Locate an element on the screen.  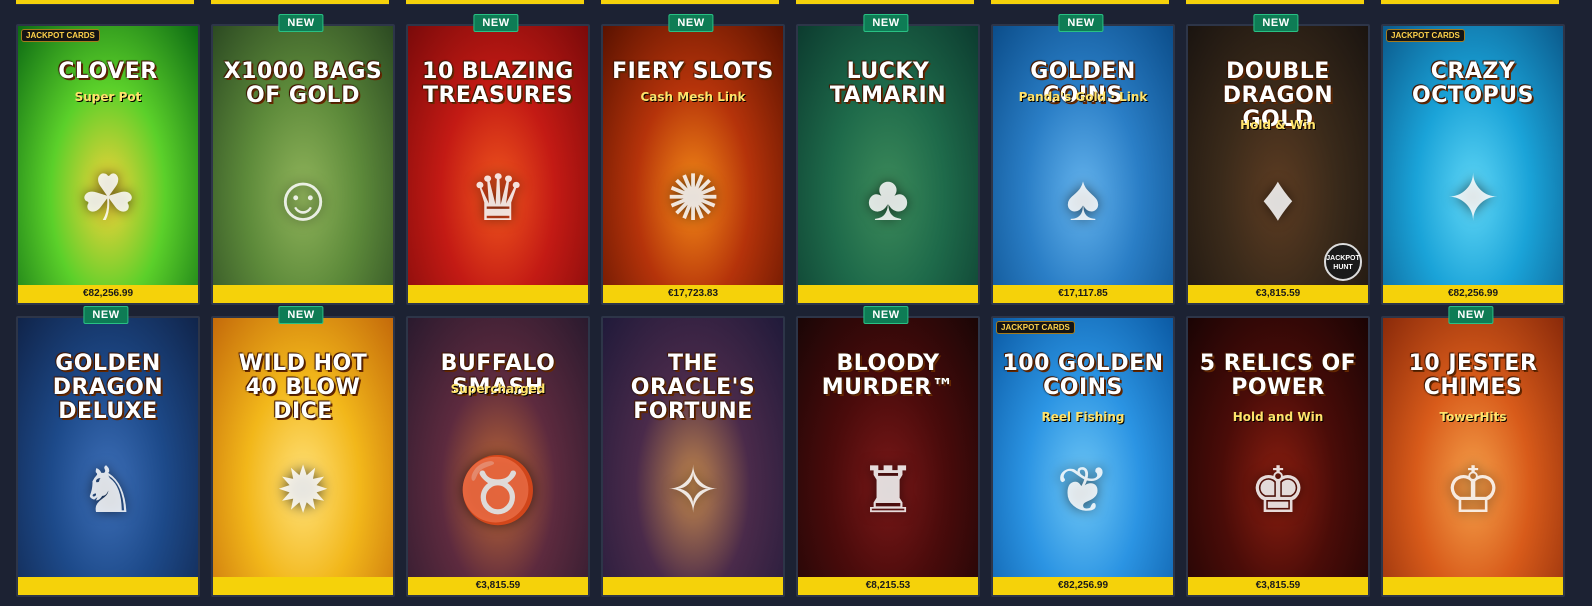
jackpot-amount: €8,215.53 is located at coordinates (888, 586).